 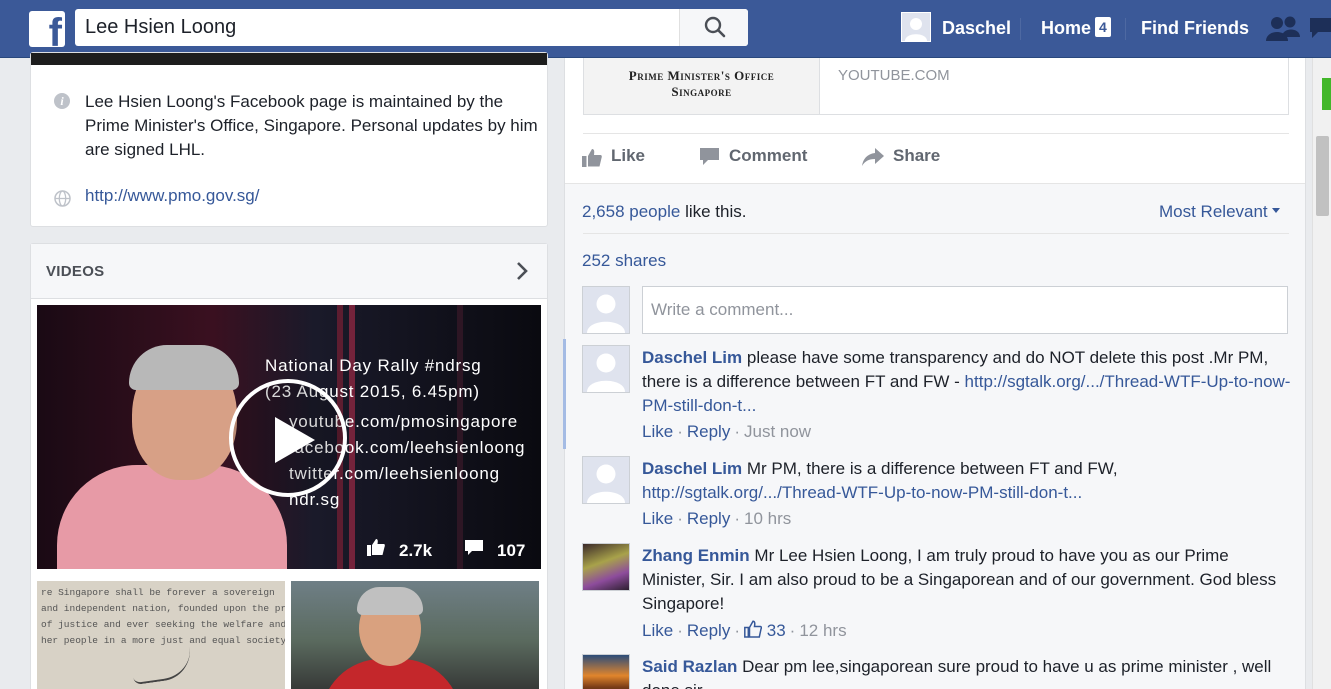 I want to click on comment-label: Comment, so click(x=768, y=155).